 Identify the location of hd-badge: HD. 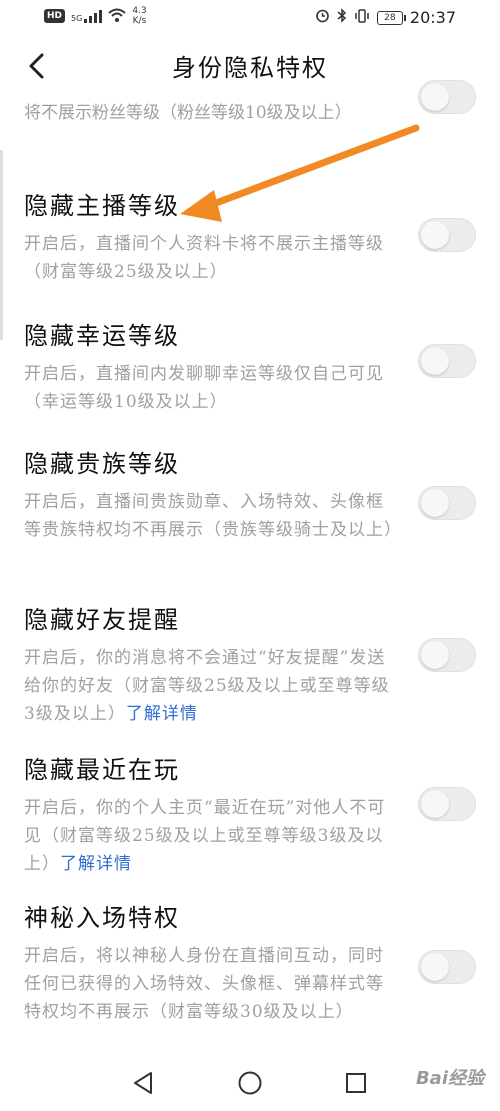
(55, 16).